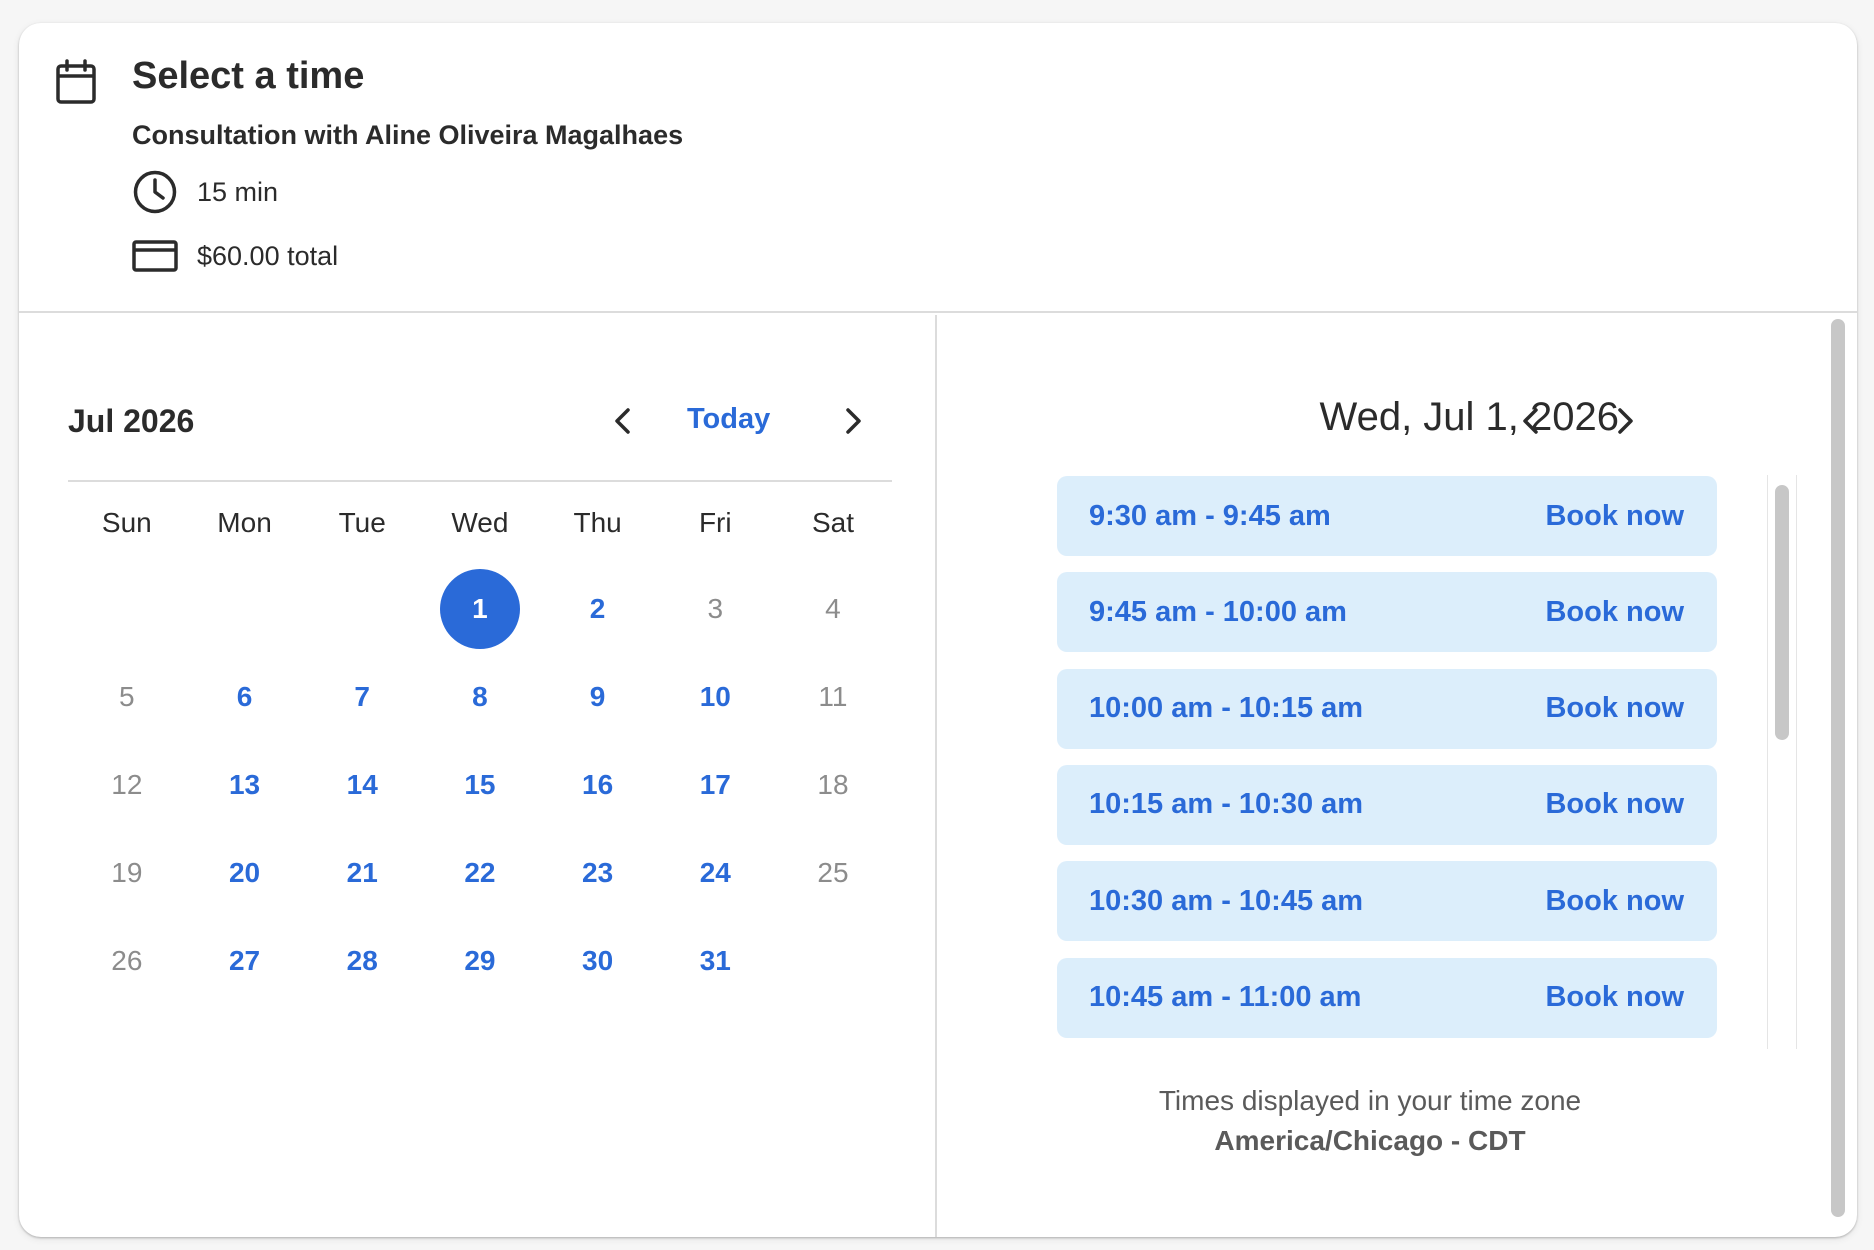 Image resolution: width=1874 pixels, height=1250 pixels. I want to click on calendar-day-number: 31, so click(715, 960).